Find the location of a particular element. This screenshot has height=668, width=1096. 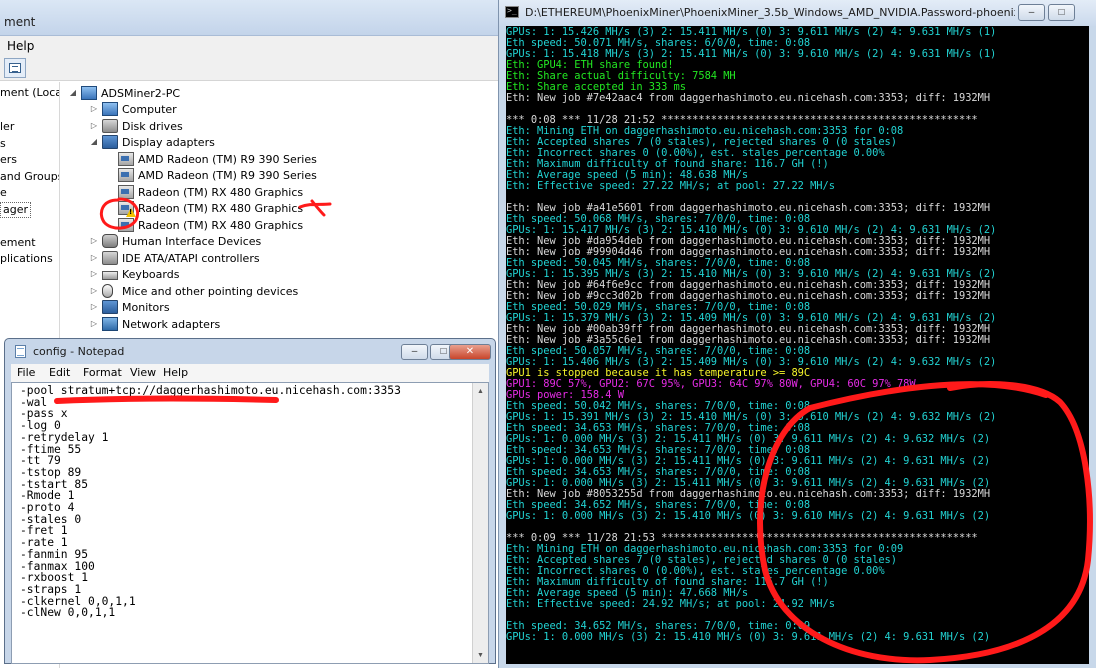

device-manager-toolbar is located at coordinates (250, 68).